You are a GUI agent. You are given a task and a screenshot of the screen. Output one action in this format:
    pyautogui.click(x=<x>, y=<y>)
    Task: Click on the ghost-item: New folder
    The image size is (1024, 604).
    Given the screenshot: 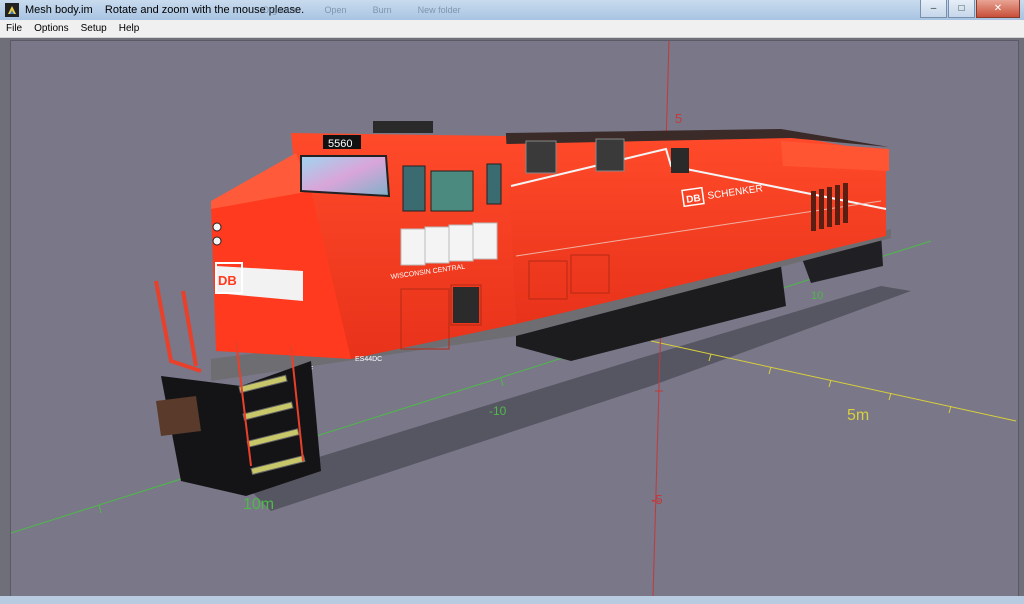 What is the action you would take?
    pyautogui.click(x=439, y=10)
    